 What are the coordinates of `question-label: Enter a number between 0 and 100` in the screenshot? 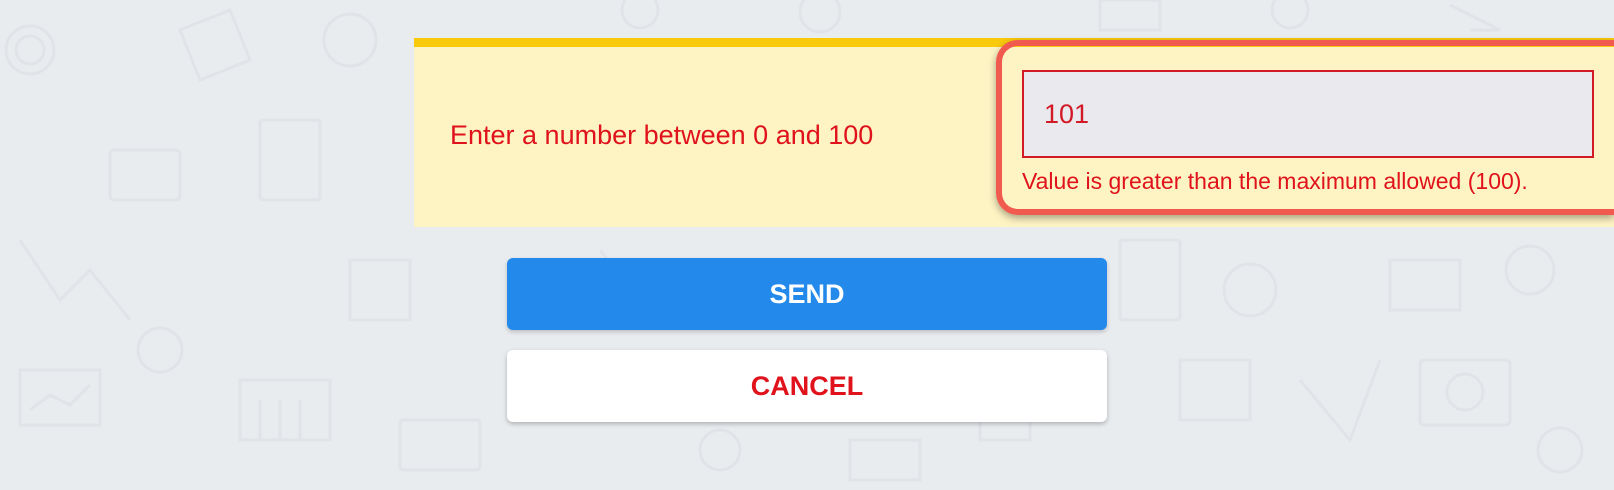 It's located at (662, 135).